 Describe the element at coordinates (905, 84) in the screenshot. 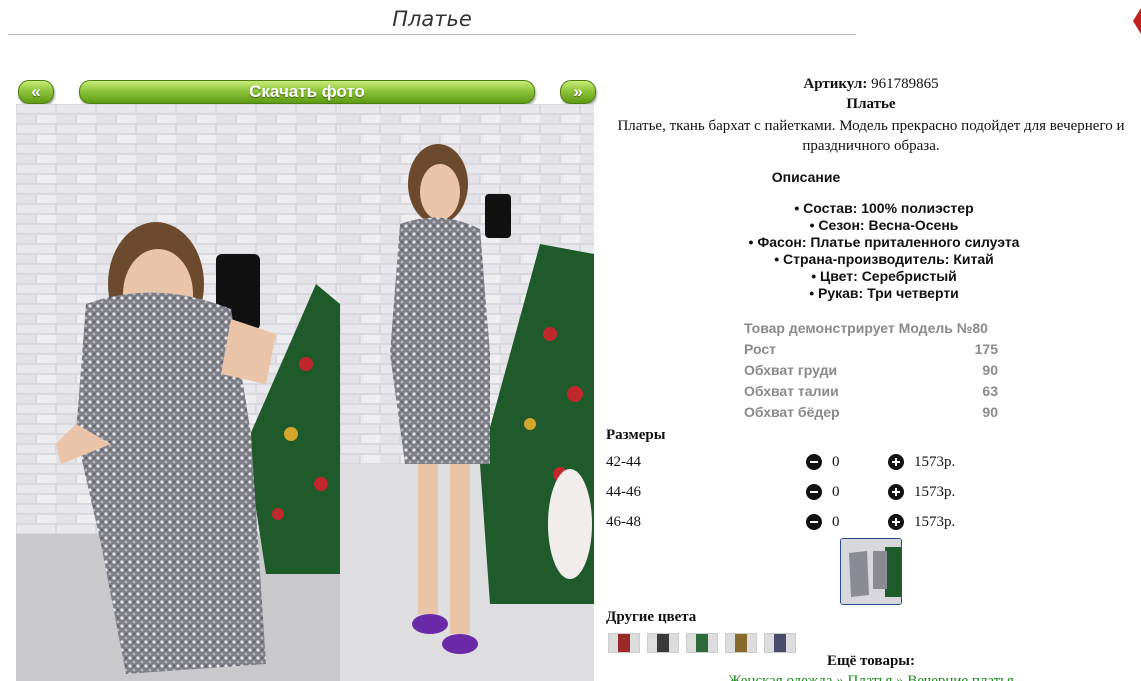

I see `article-value: 961789865` at that location.